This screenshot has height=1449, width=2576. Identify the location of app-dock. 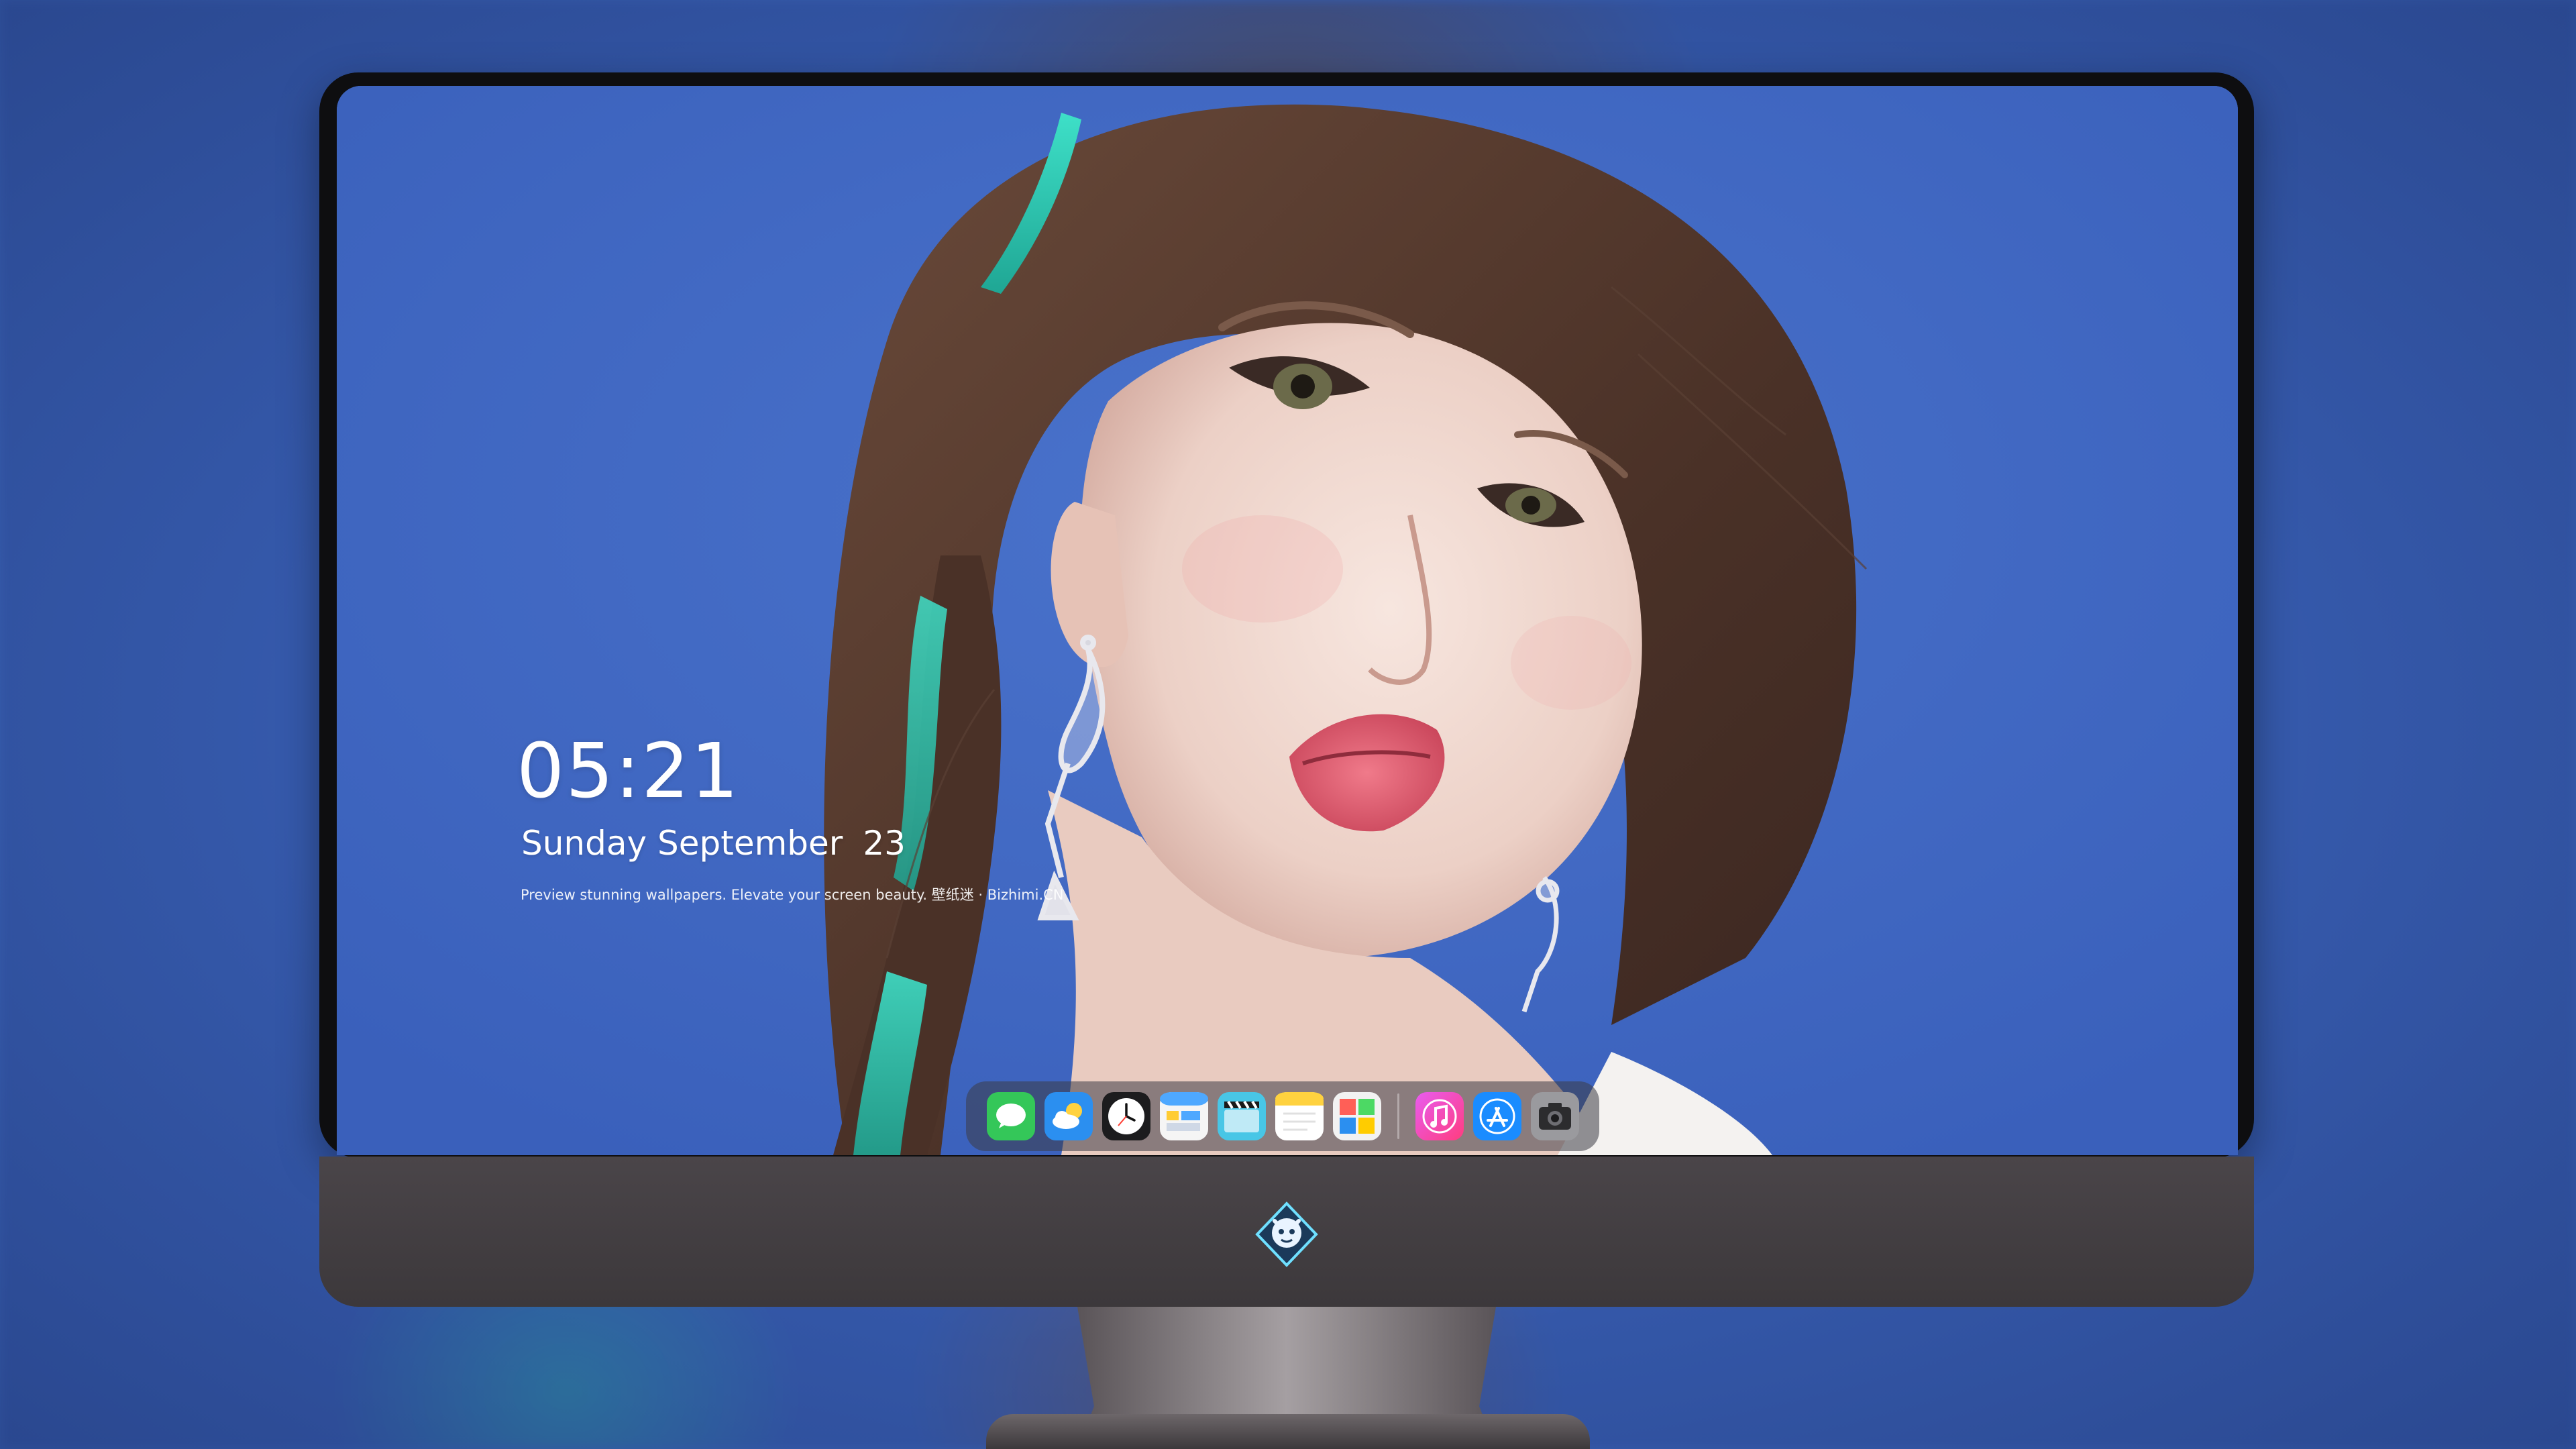
(1282, 1116).